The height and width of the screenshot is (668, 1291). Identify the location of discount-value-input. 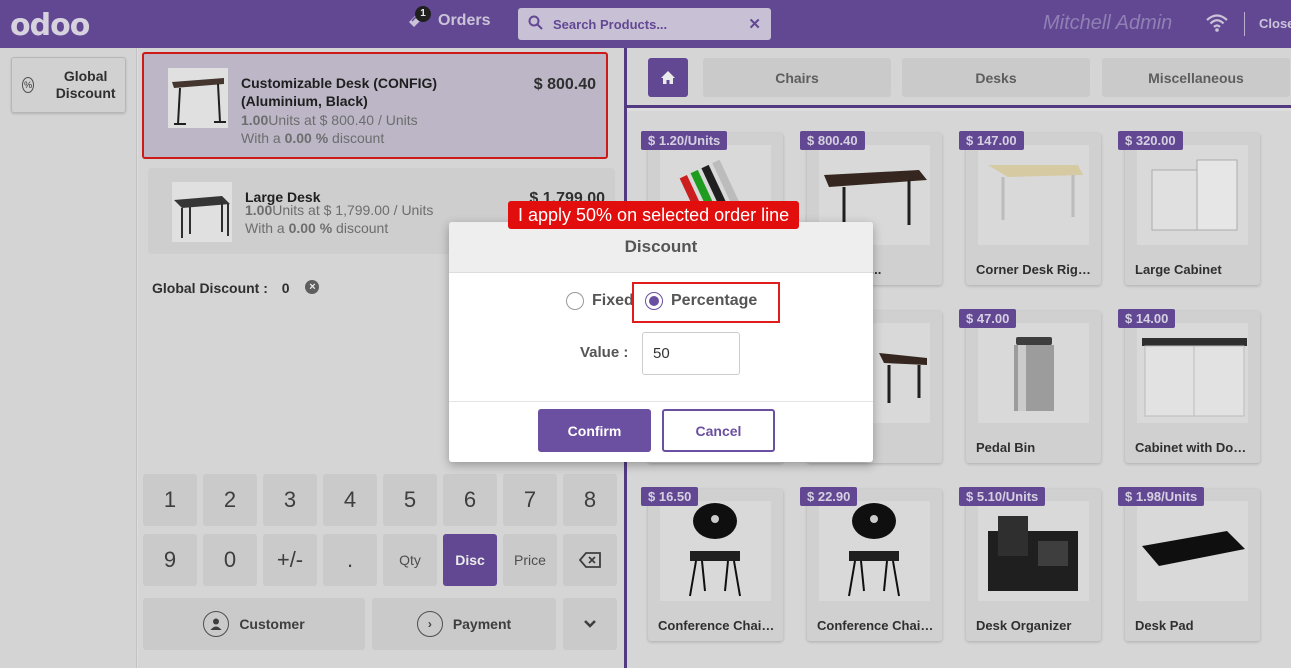
(691, 353).